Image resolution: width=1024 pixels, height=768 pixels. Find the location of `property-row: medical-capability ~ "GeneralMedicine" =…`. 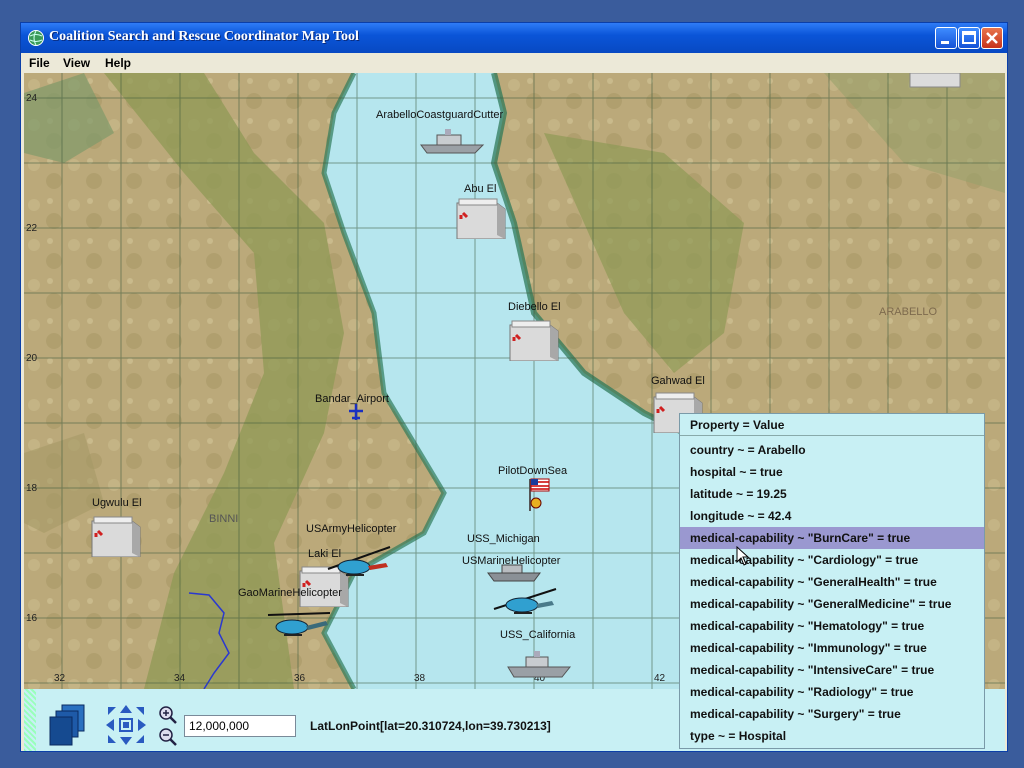

property-row: medical-capability ~ "GeneralMedicine" =… is located at coordinates (832, 604).